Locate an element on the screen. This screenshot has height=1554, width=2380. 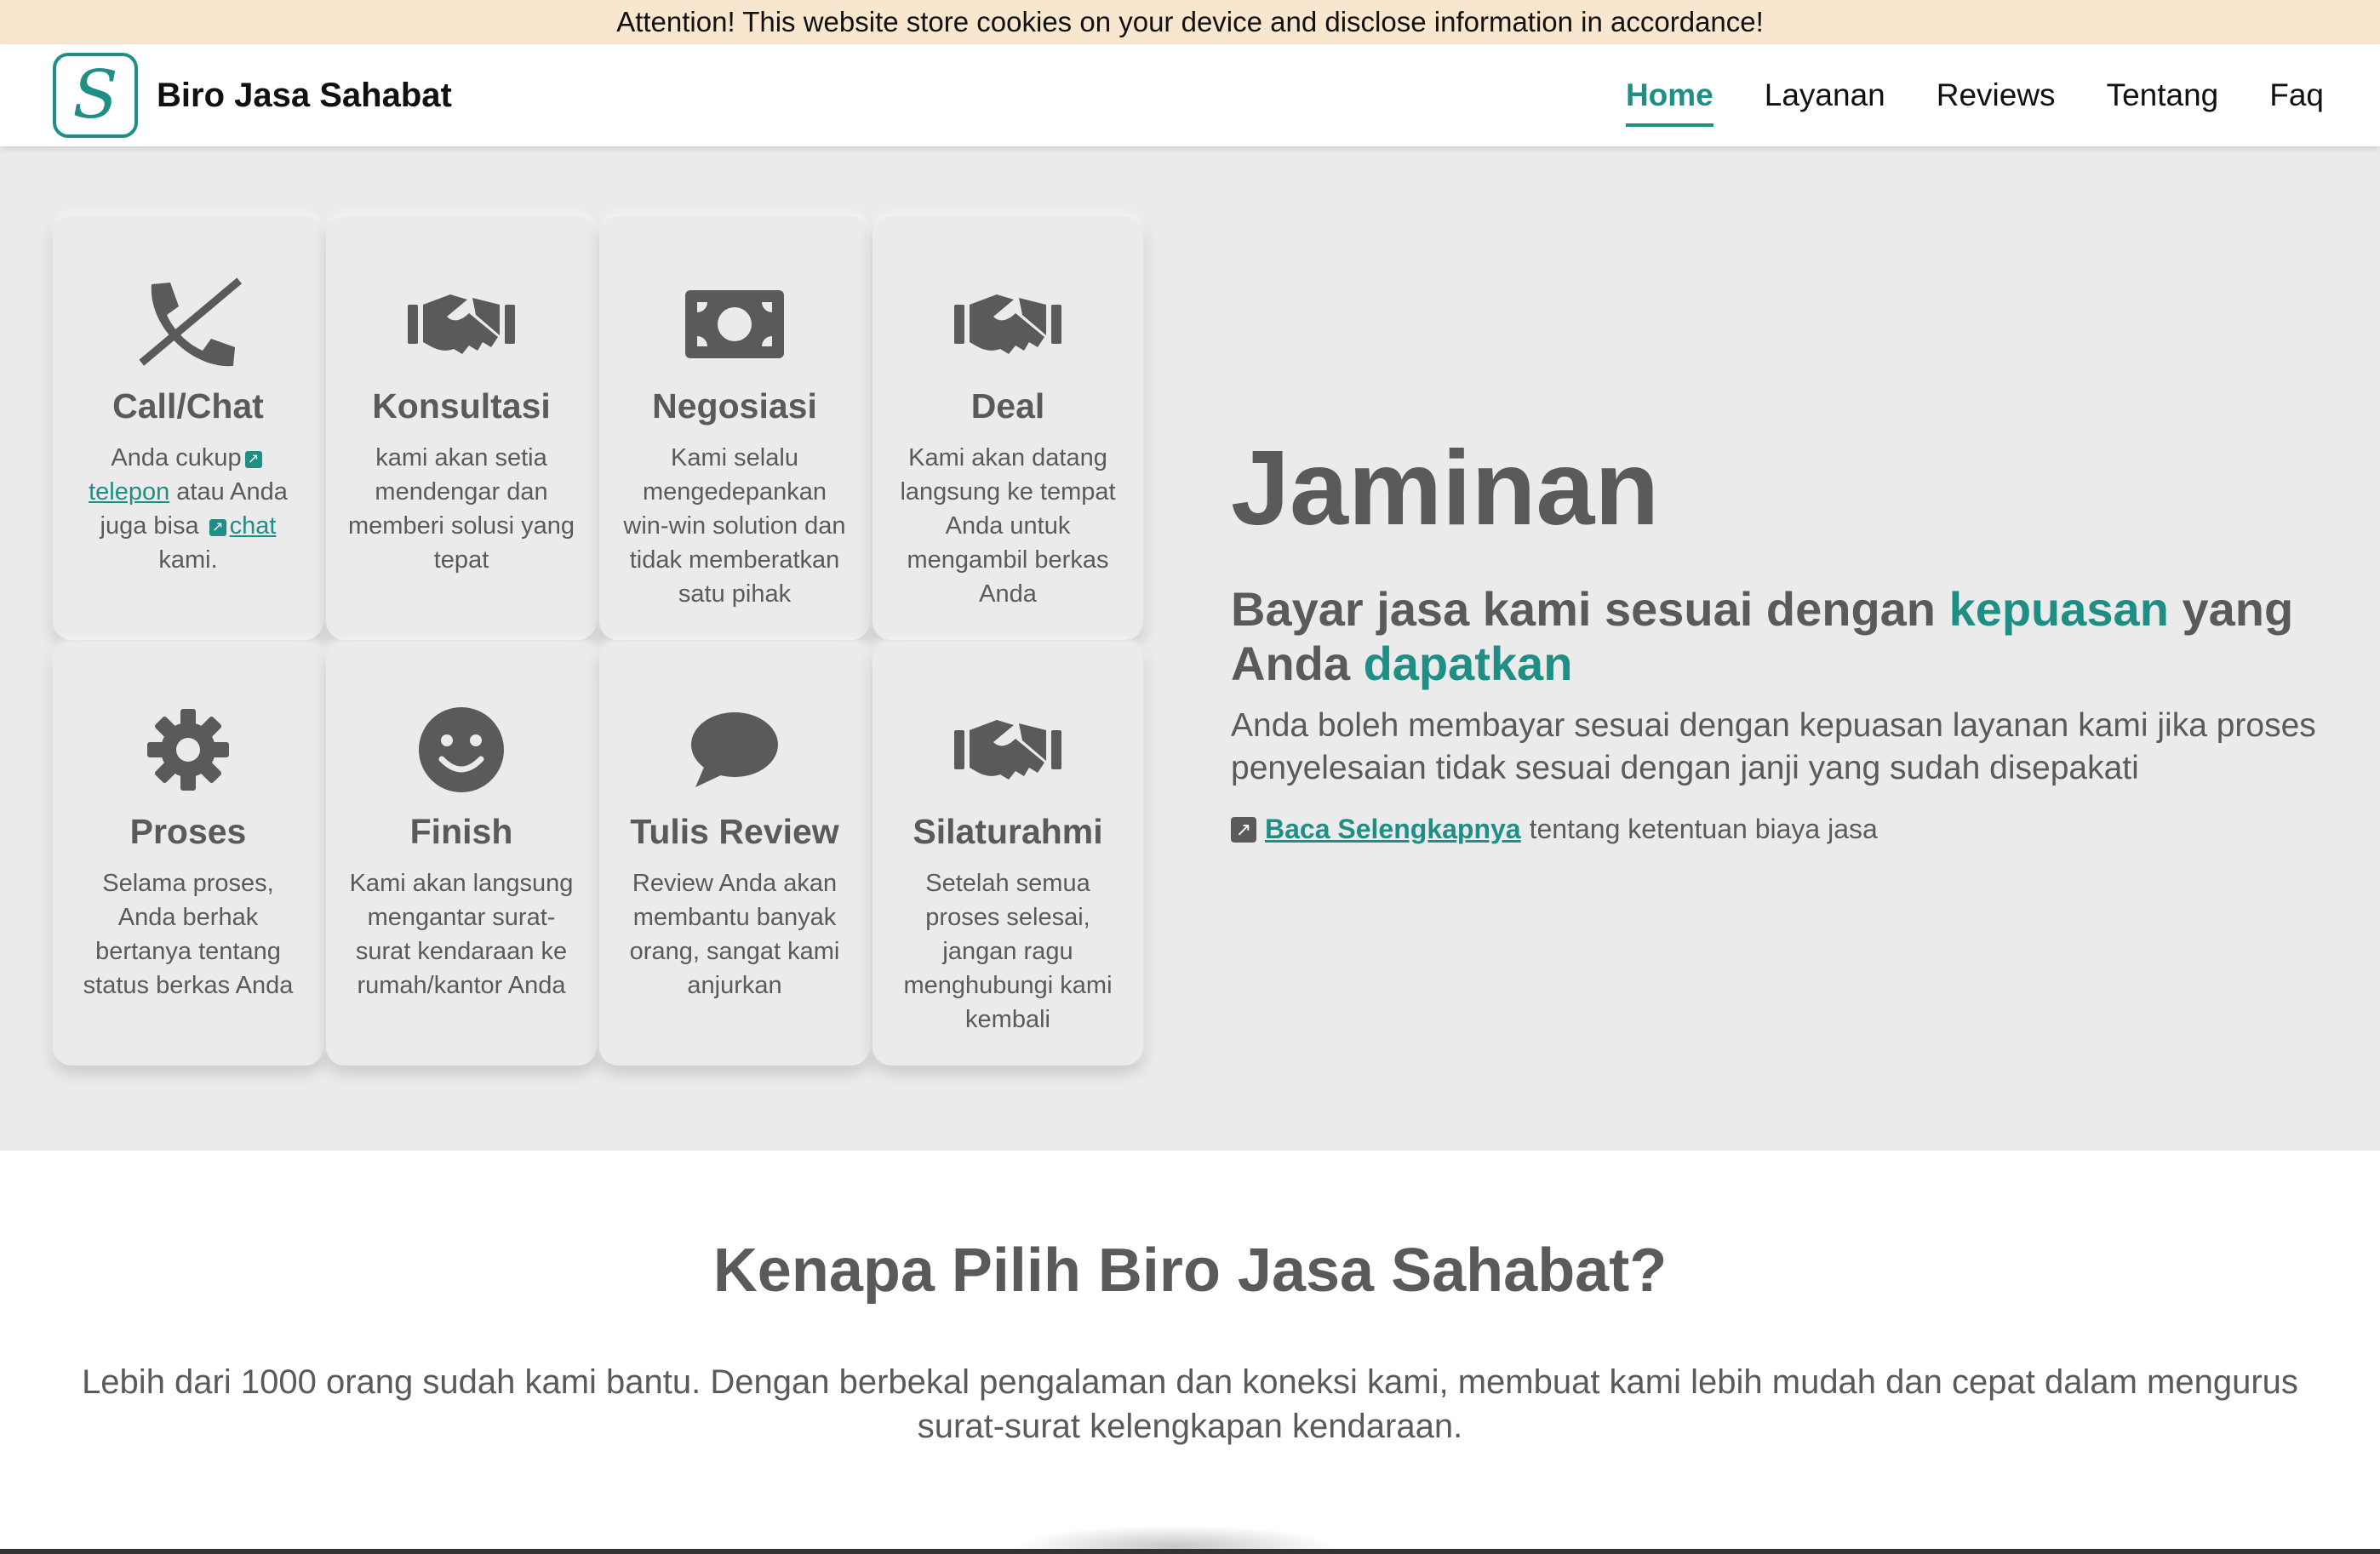
highlight-kepuasan: kepuasan is located at coordinates (2059, 609).